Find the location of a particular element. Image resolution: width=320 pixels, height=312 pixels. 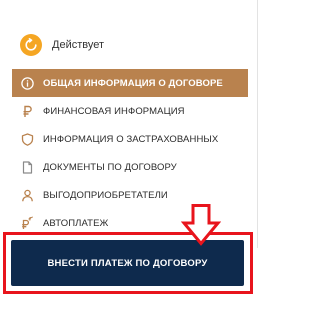

menu-item-insured-info: ИНФОРМАЦИЯ О ЗАСТРАХОВАННЫХ is located at coordinates (130, 139).